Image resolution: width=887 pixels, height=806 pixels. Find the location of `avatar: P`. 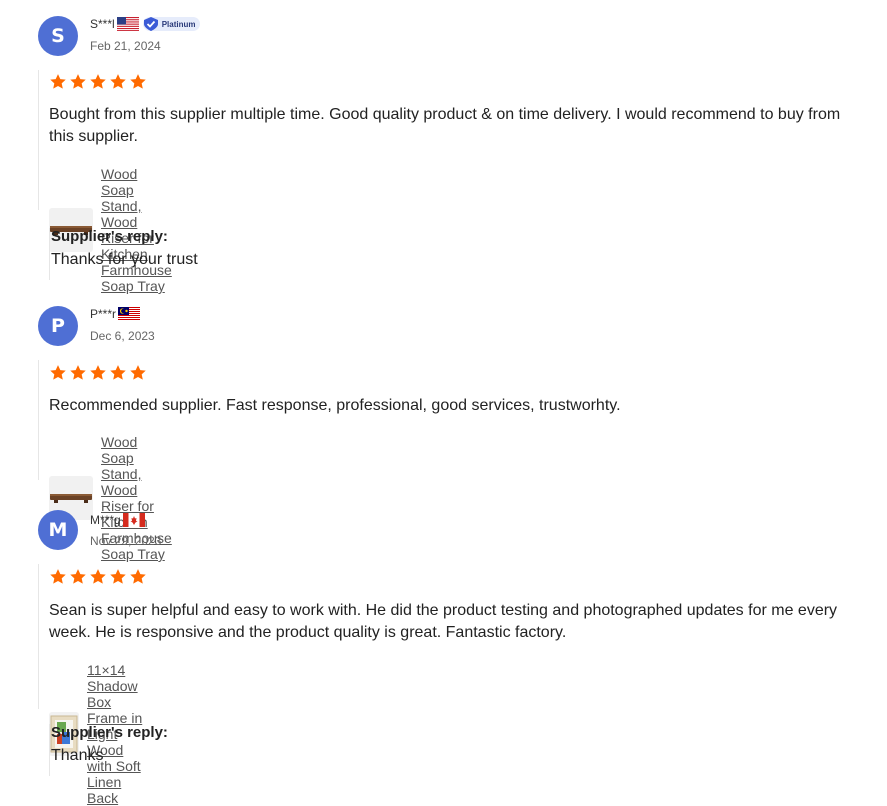

avatar: P is located at coordinates (58, 326).